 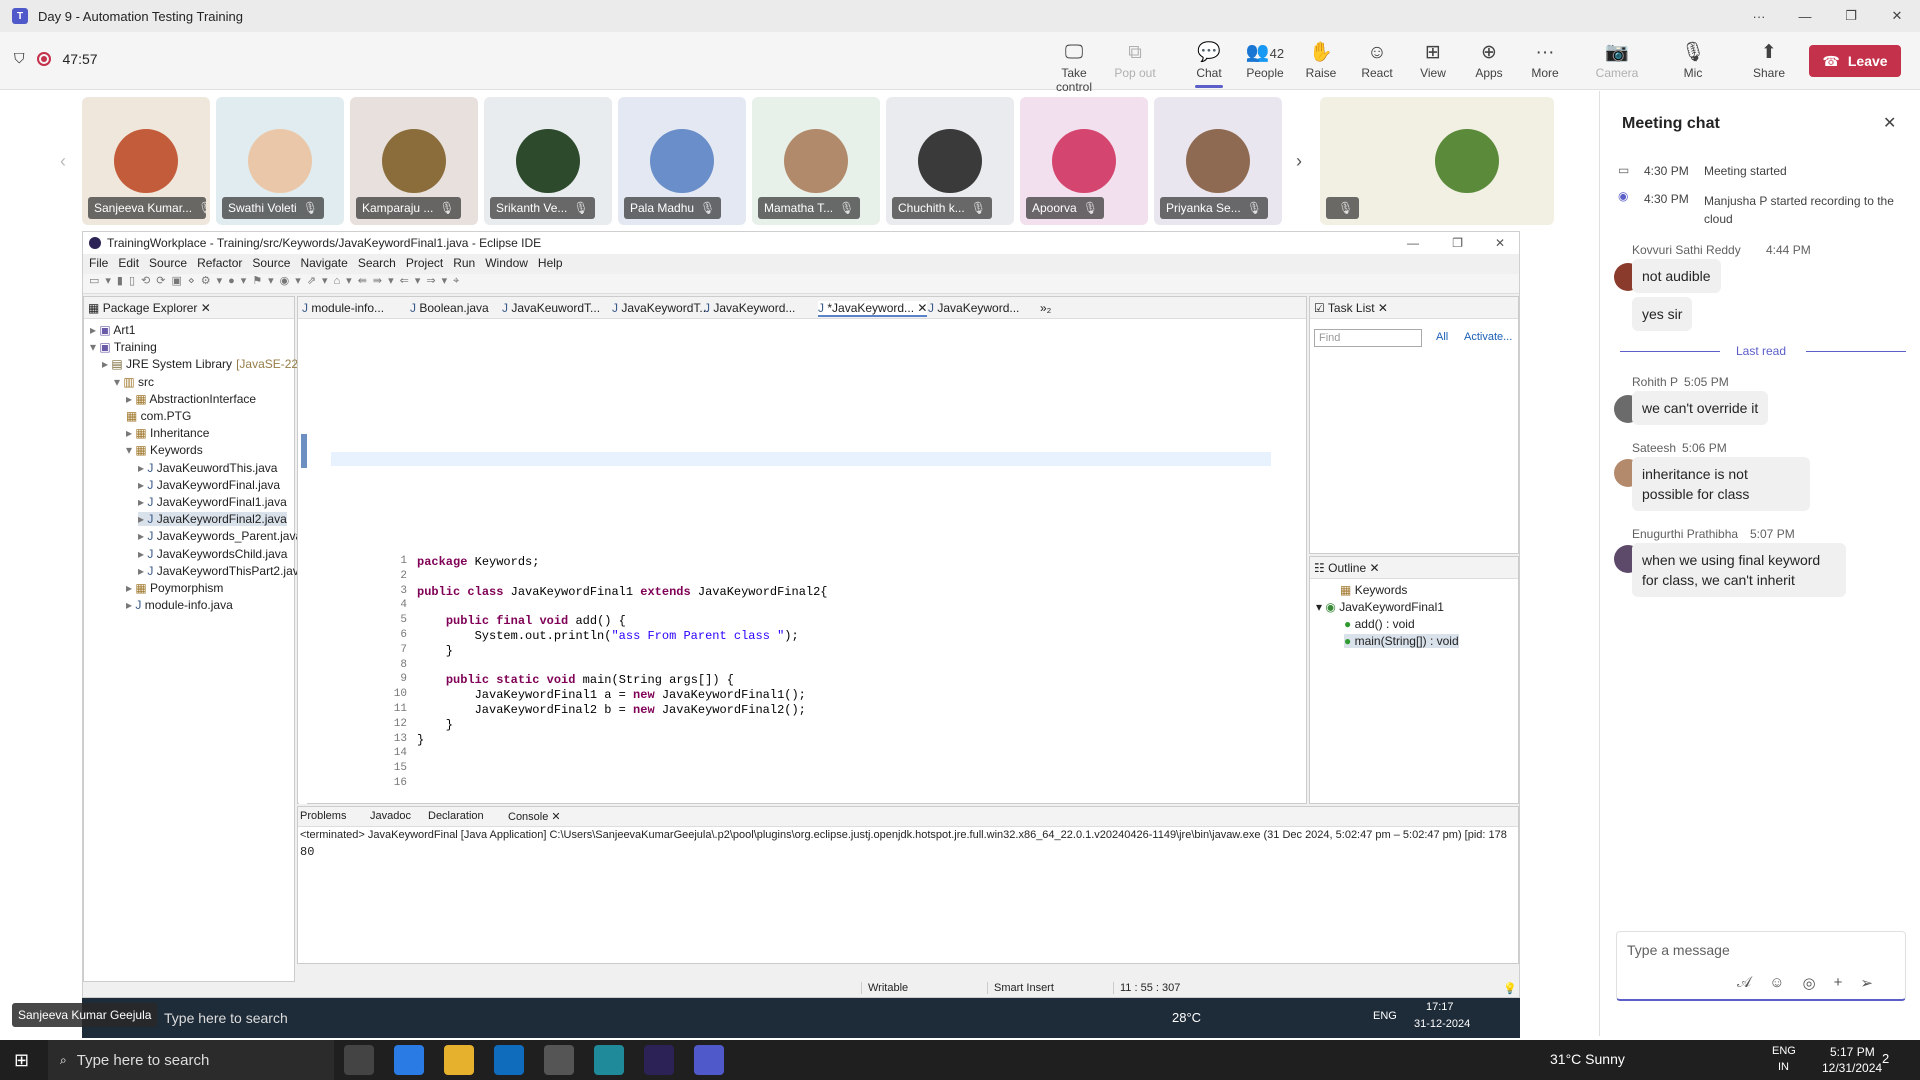 I want to click on bottom-tab: Javadoc, so click(x=390, y=816).